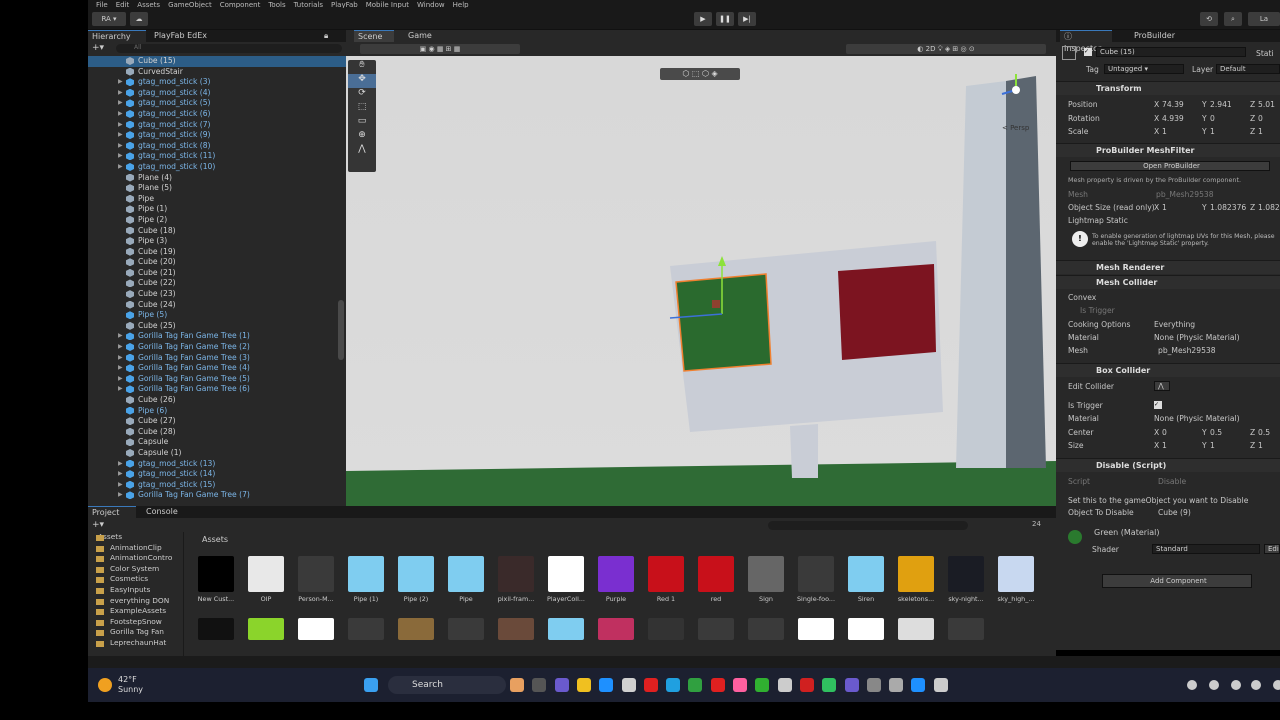  Describe the element at coordinates (217, 474) in the screenshot. I see `hierarchy-row: ▶ gtag_mod_stick (14)` at that location.